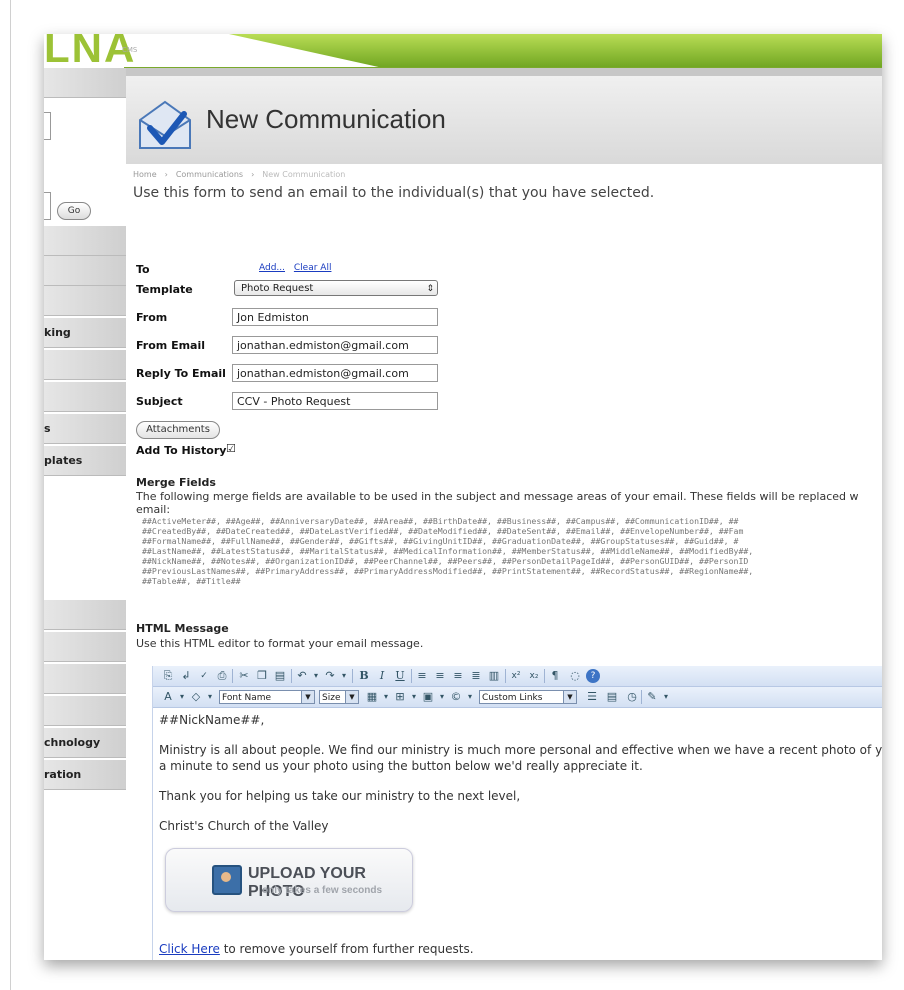 Image resolution: width=904 pixels, height=990 pixels. I want to click on custom-links-select: Custom Links ▼, so click(528, 697).